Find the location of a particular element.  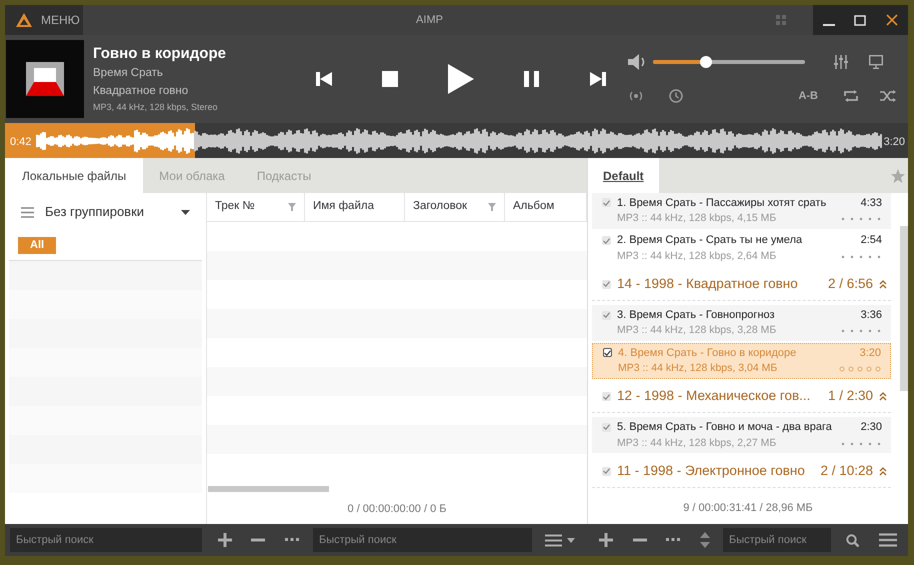

group-header: 14 - 1998 - Квадратное говно 2 / 6:56 is located at coordinates (741, 285).